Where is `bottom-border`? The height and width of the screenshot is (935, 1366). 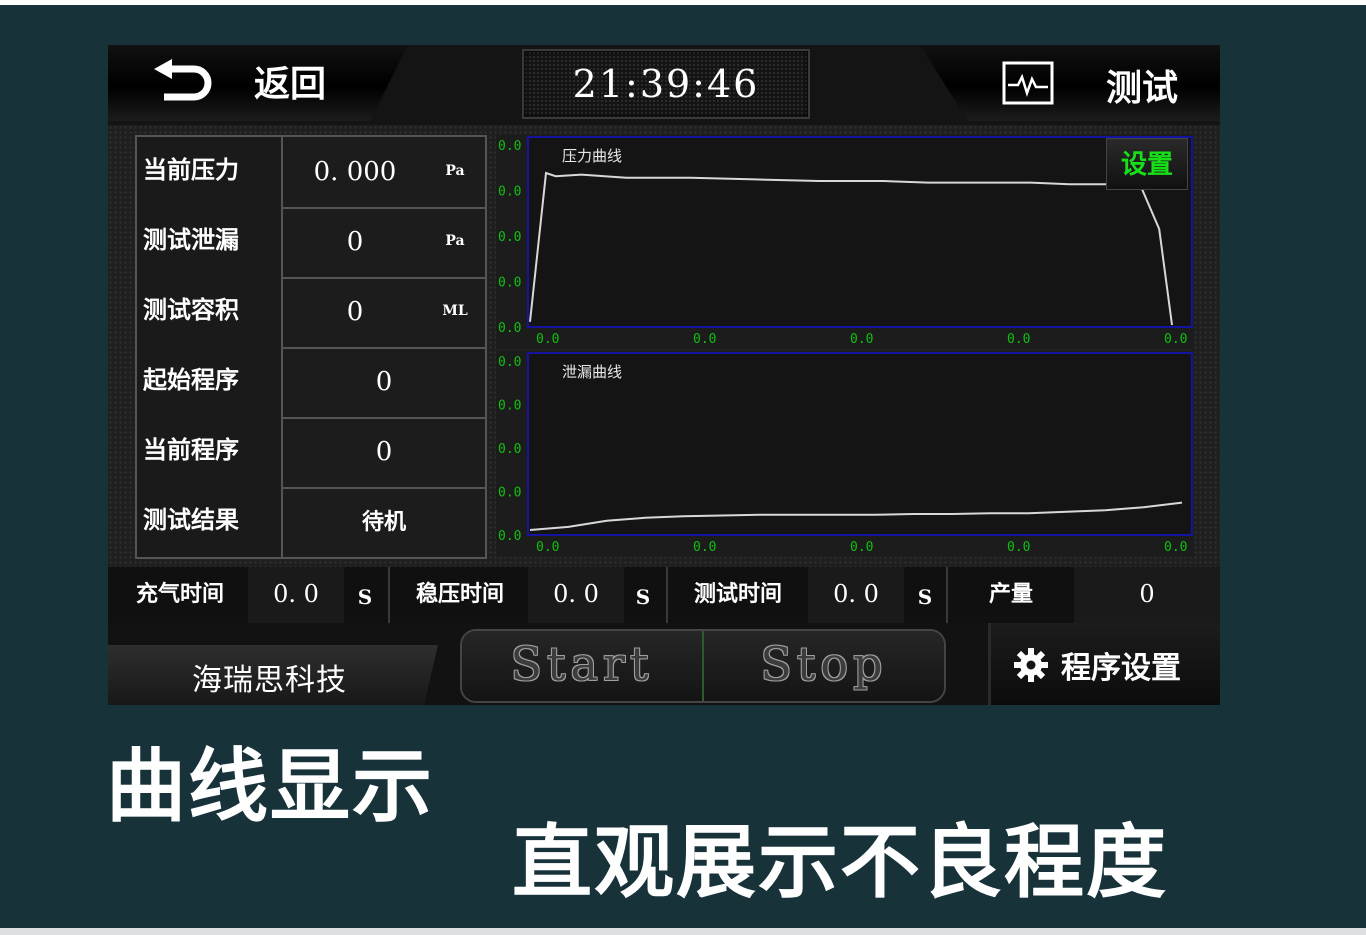 bottom-border is located at coordinates (683, 931).